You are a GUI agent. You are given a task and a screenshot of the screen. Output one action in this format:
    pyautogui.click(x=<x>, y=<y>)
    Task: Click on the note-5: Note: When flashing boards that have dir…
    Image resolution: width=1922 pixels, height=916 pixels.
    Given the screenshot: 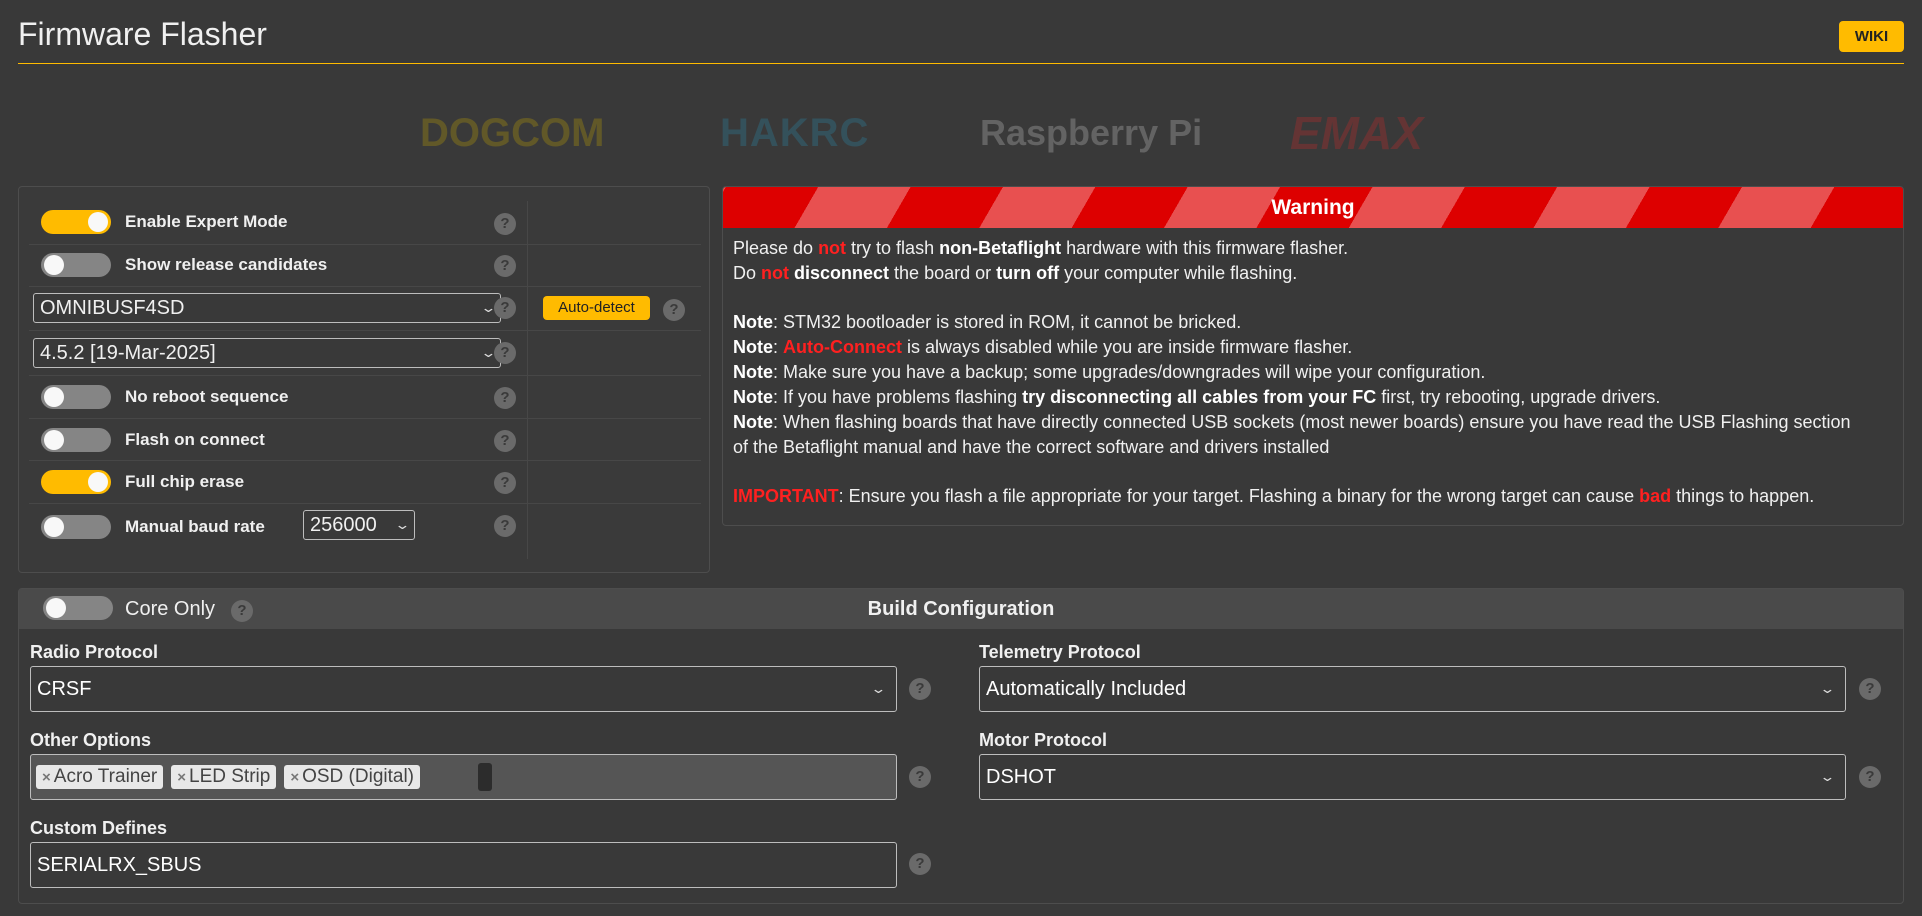 What is the action you would take?
    pyautogui.click(x=1292, y=422)
    